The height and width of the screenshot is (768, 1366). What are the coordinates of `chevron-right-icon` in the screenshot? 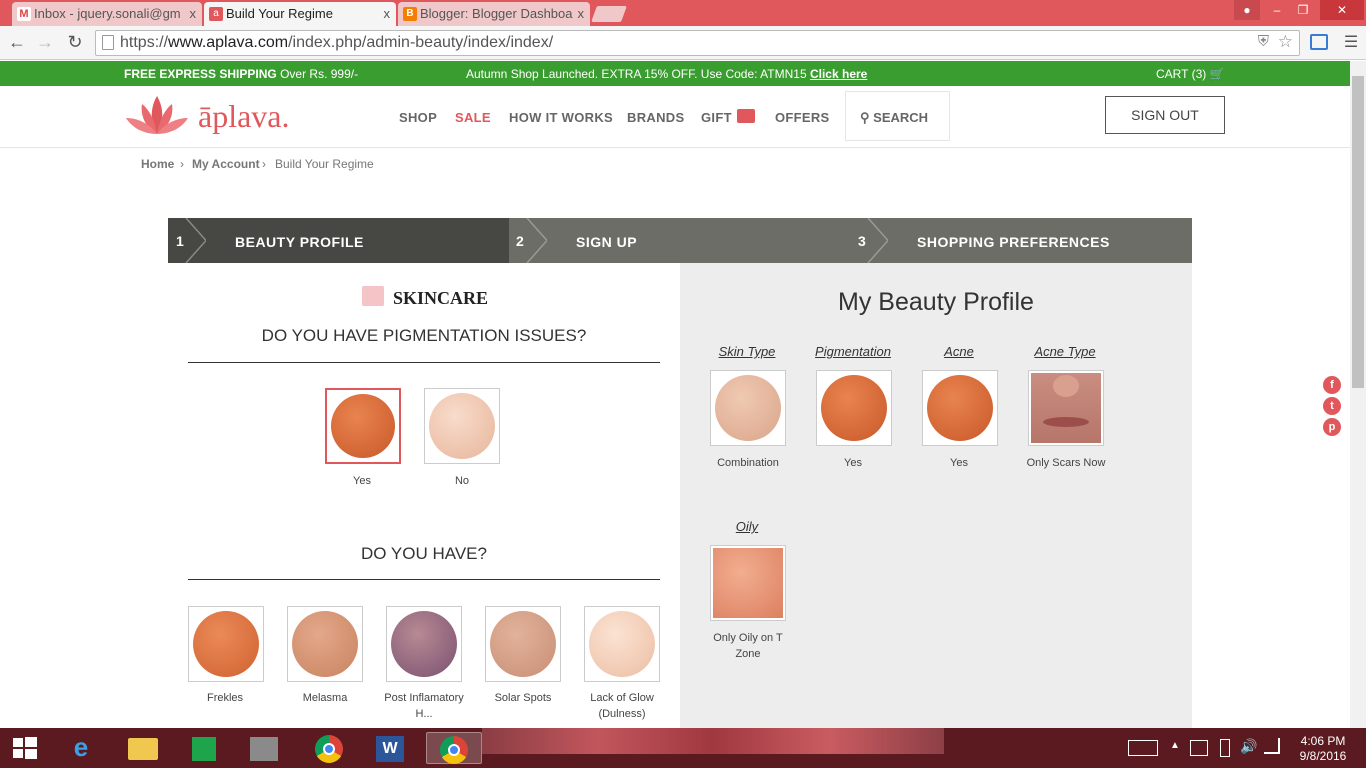 It's located at (536, 240).